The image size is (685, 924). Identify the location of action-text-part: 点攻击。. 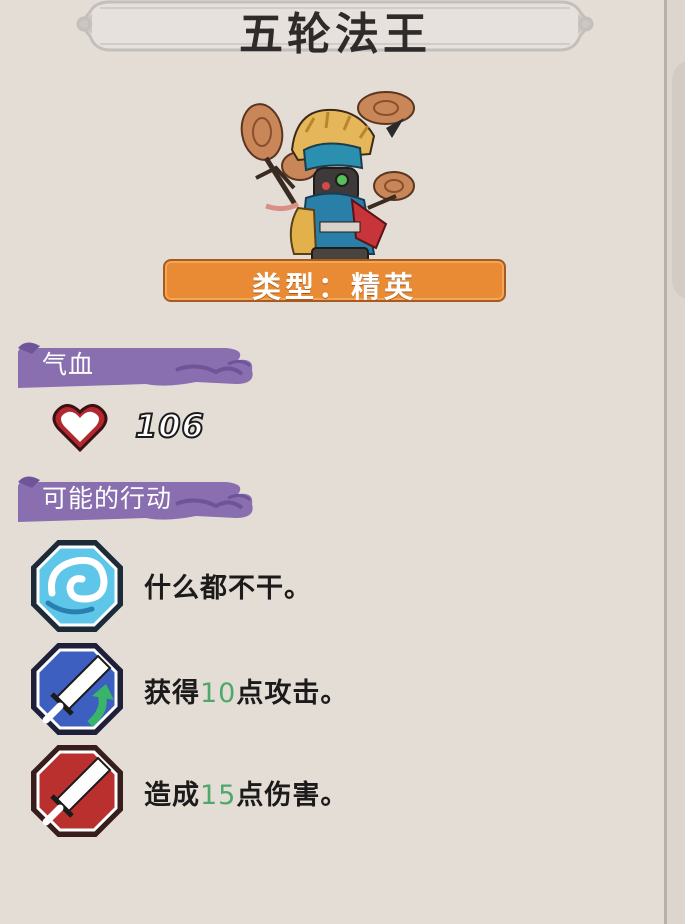
(292, 693).